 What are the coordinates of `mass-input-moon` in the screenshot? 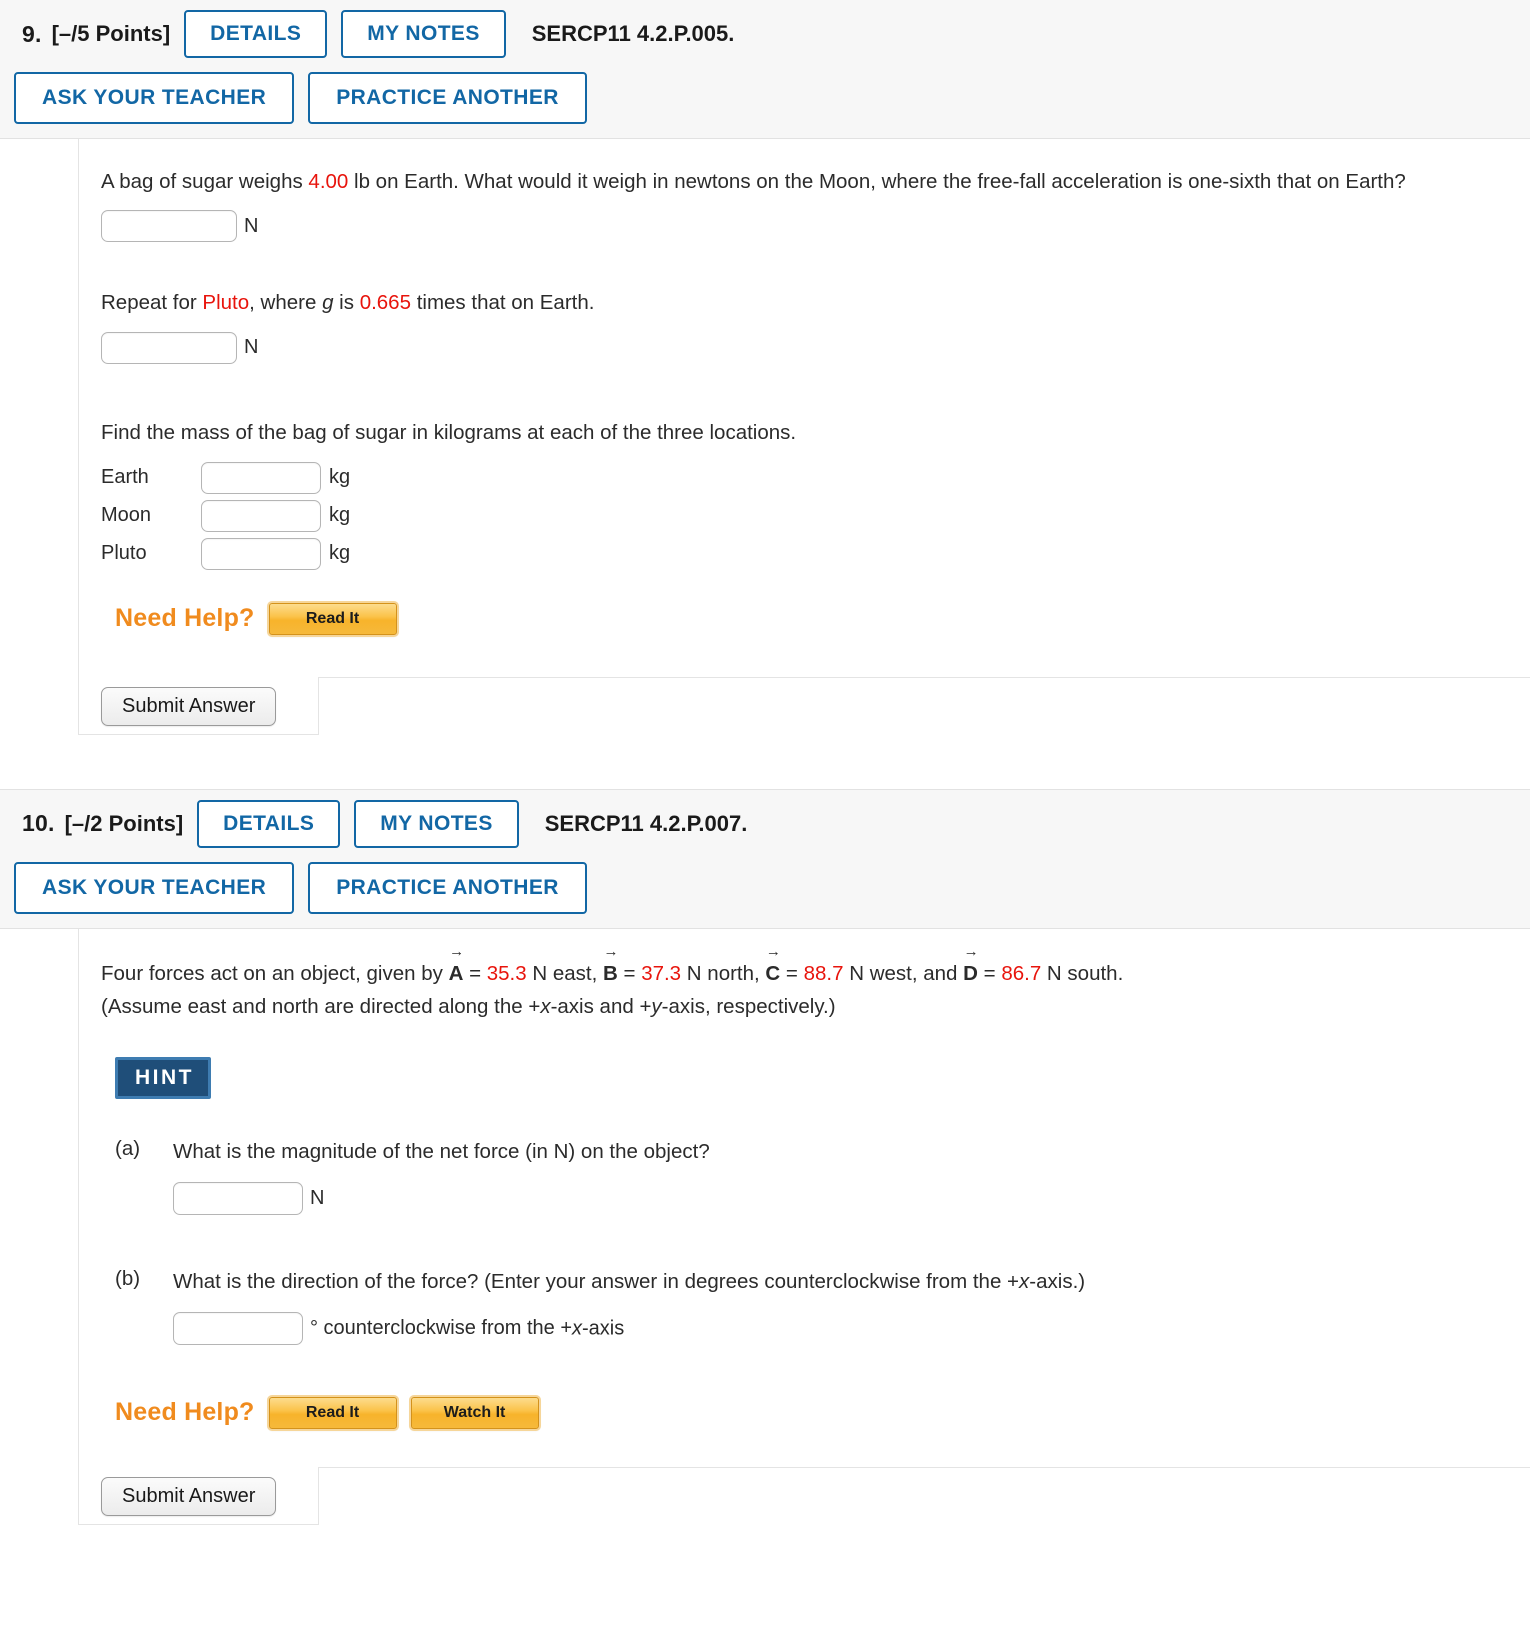 It's located at (261, 515).